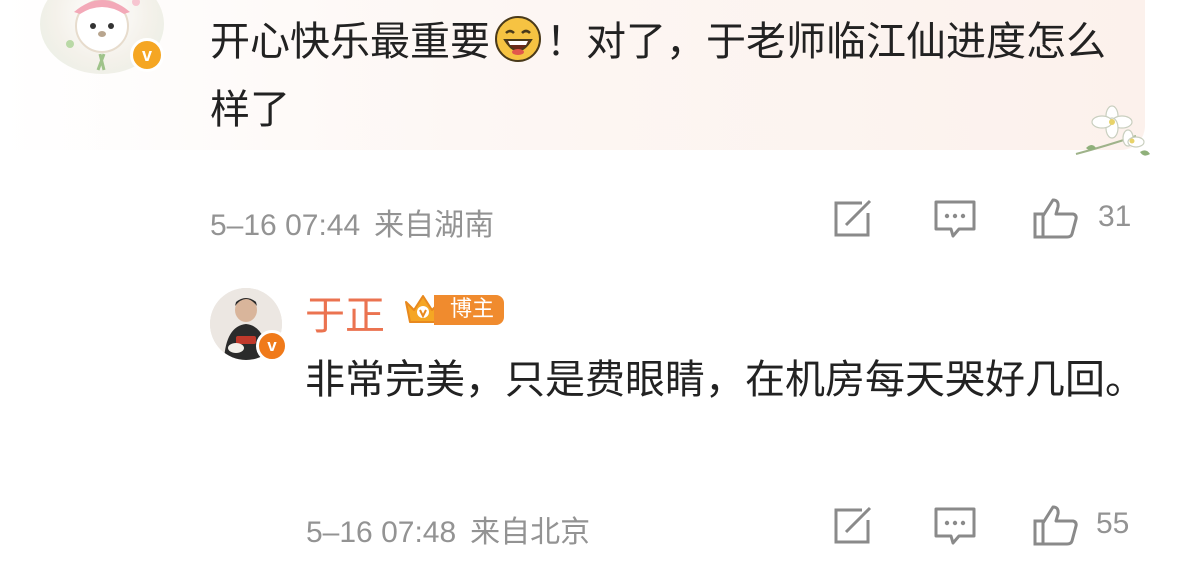 Image resolution: width=1179 pixels, height=564 pixels. I want to click on flower-decoration-icon, so click(1112, 130).